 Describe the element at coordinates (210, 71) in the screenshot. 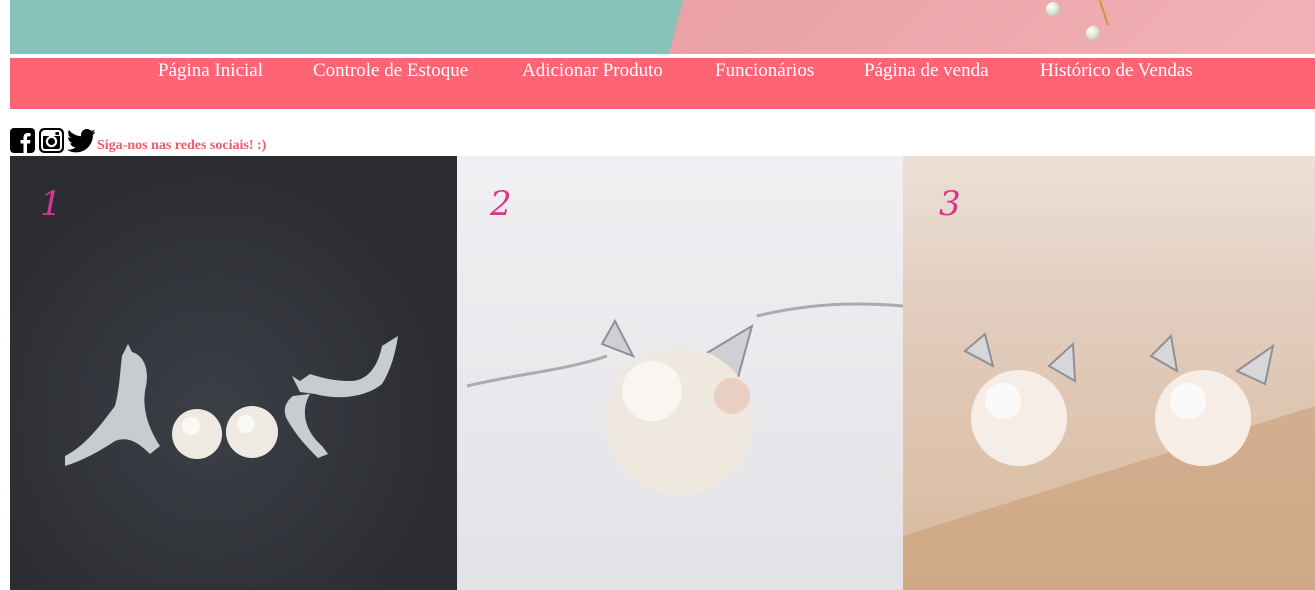

I see `nav-item-pagina-inicial: Página Inicial` at that location.